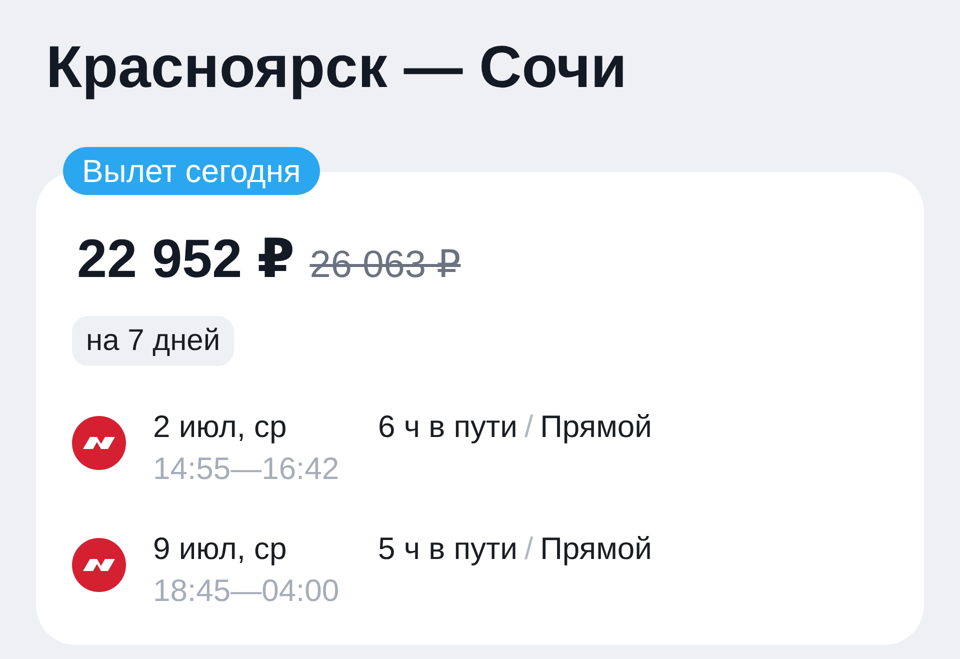 This screenshot has height=659, width=960. Describe the element at coordinates (448, 427) in the screenshot. I see `flight-duration: 6 ч в пути` at that location.